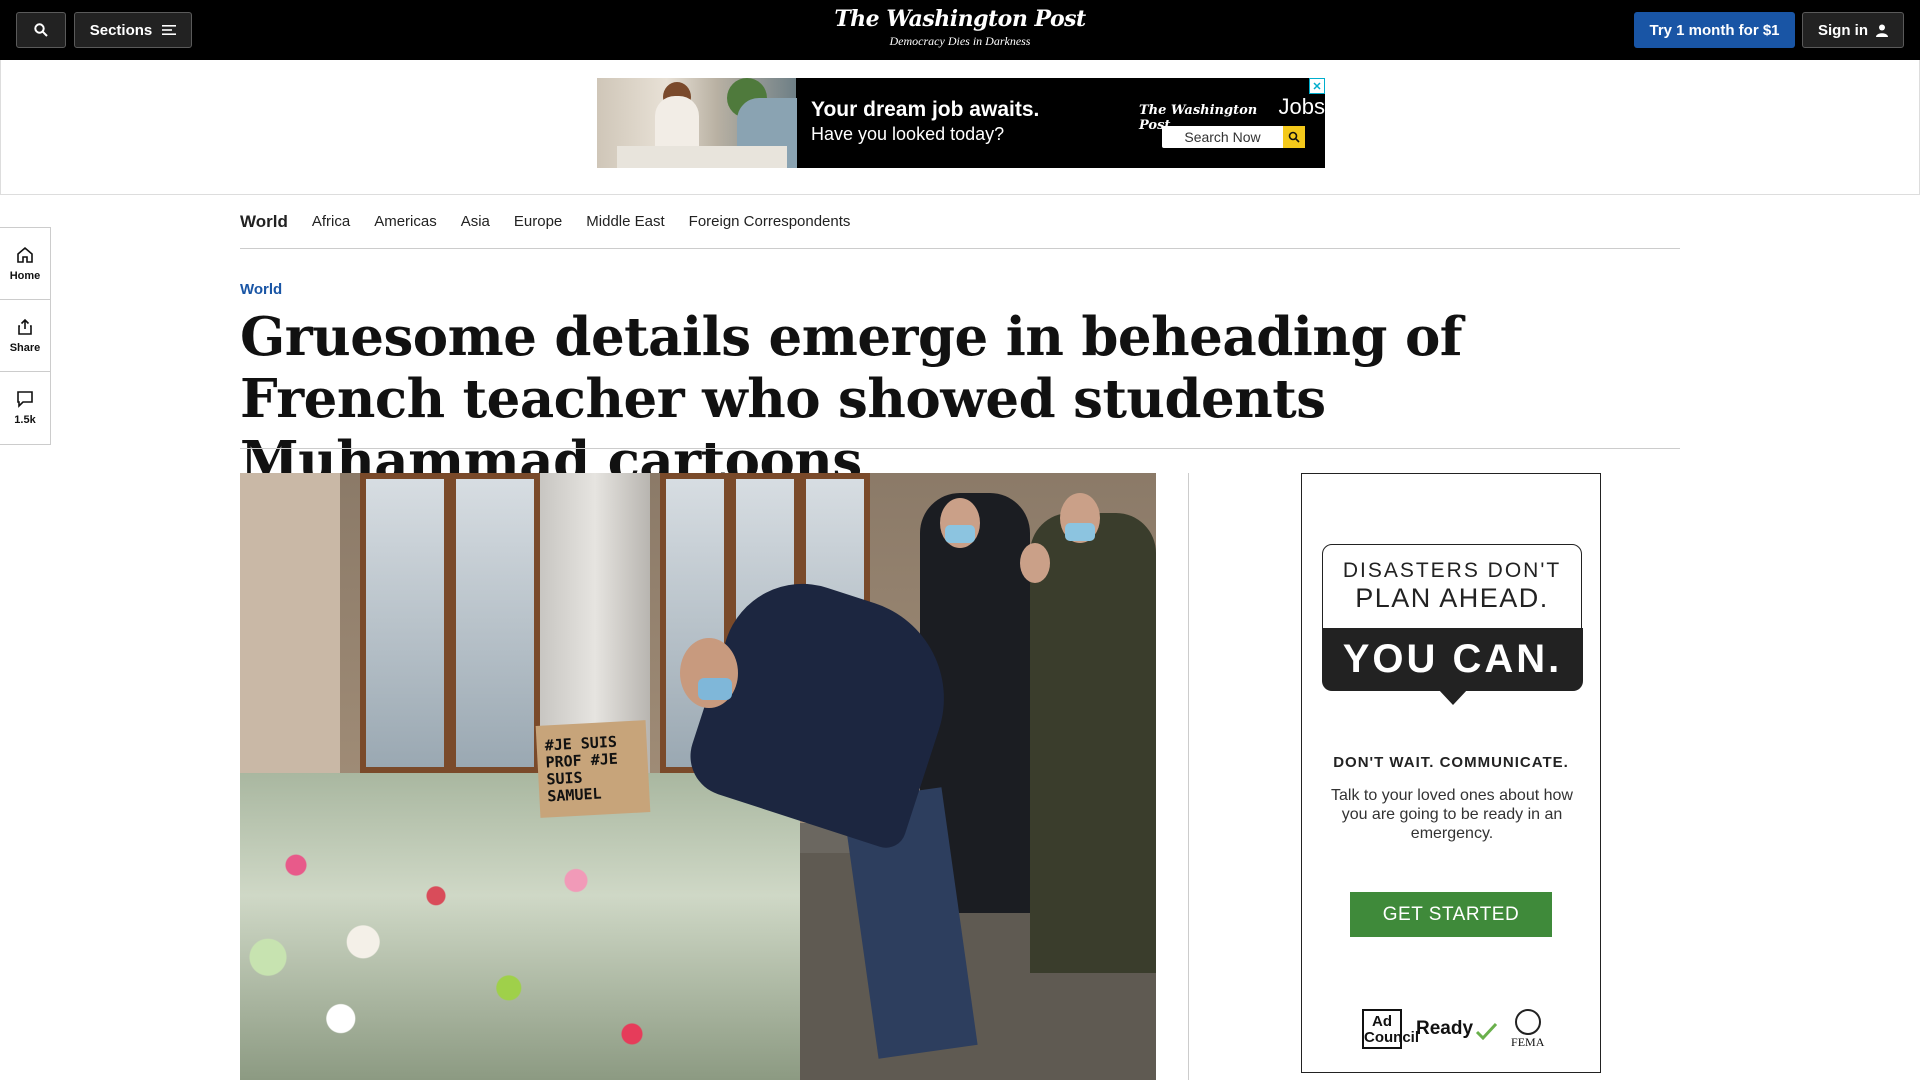 The height and width of the screenshot is (1080, 1920). I want to click on left-action-rail: Home Share 1.5k, so click(25, 336).